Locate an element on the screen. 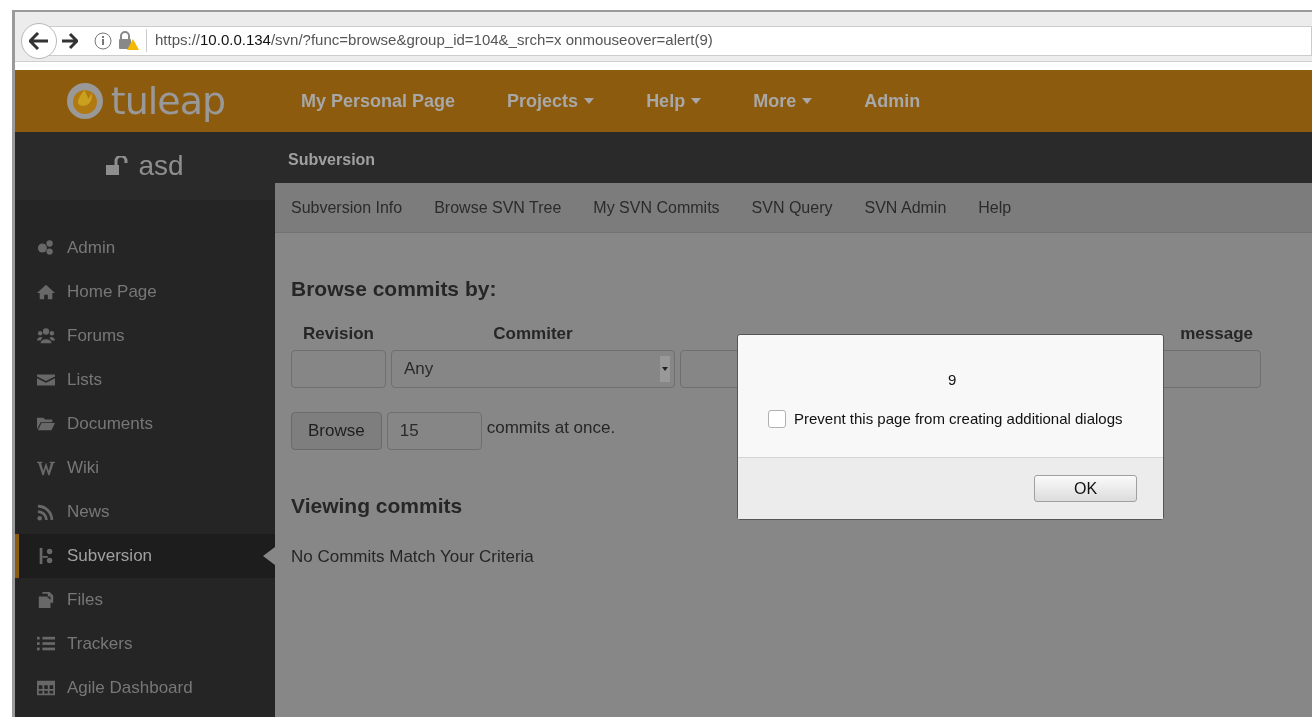  home-icon is located at coordinates (46, 292).